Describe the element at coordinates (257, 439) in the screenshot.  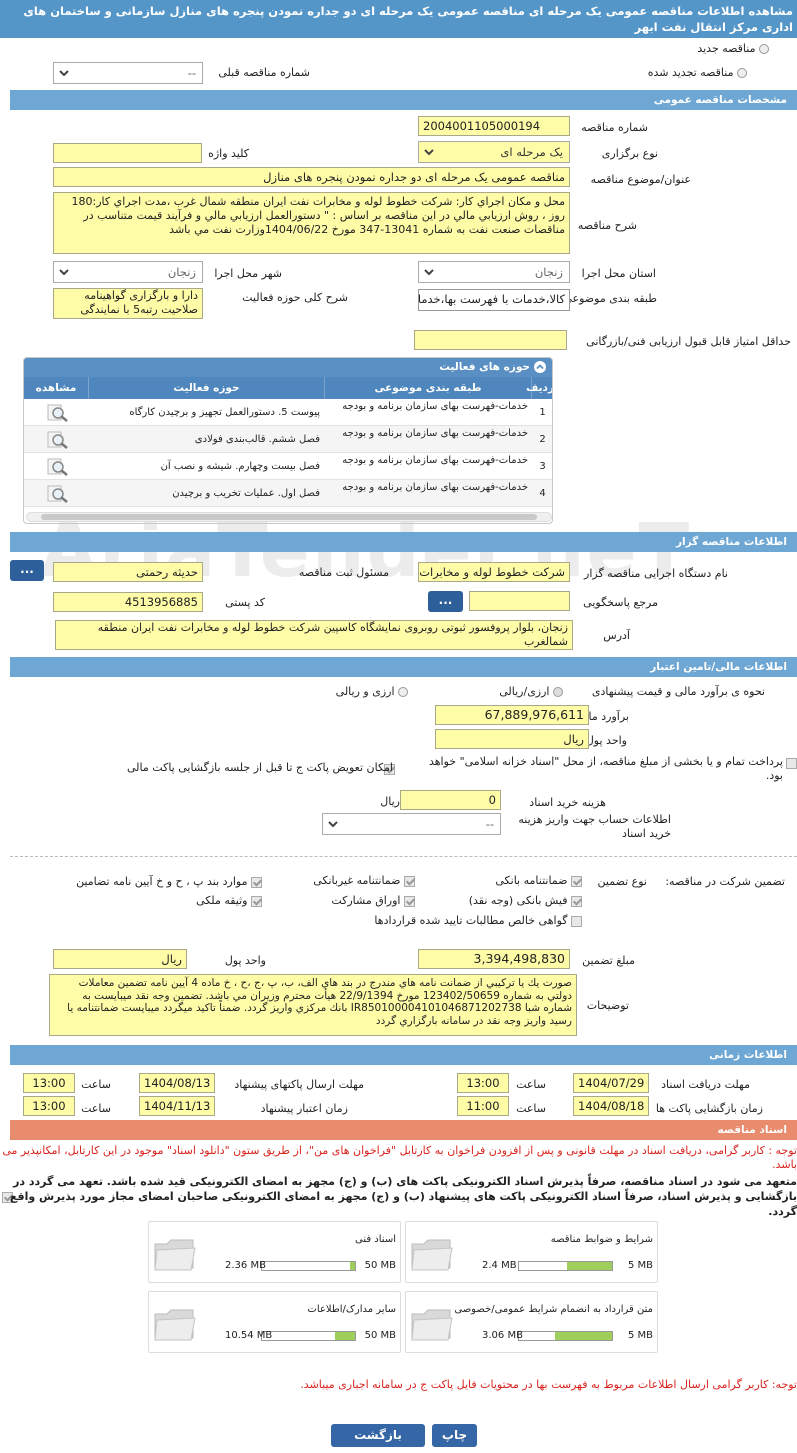
I see `row-scope: فصل ششم. قالب‌بندی فولادی` at that location.